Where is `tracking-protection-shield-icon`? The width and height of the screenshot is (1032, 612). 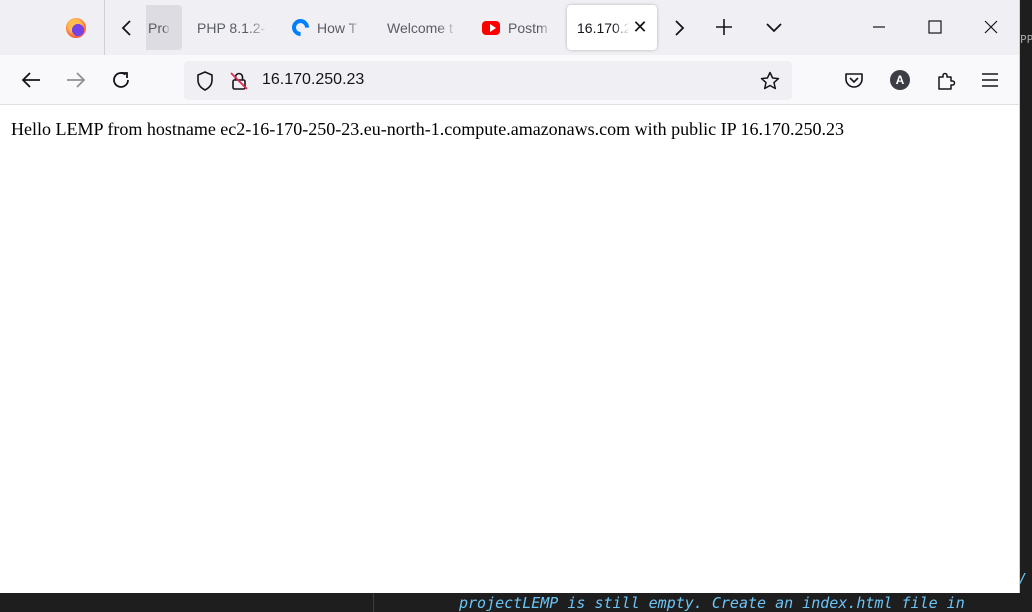 tracking-protection-shield-icon is located at coordinates (205, 81).